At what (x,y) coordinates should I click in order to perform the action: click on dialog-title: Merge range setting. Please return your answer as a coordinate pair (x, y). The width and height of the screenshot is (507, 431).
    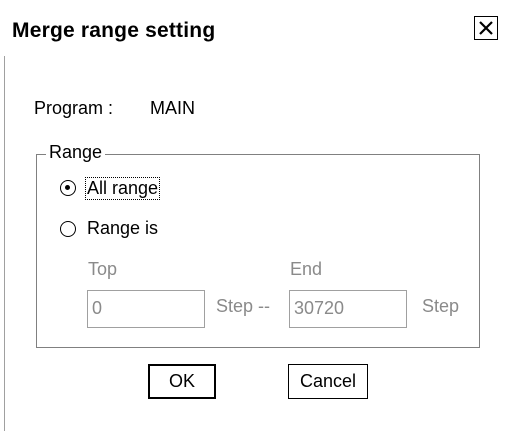
    Looking at the image, I should click on (114, 30).